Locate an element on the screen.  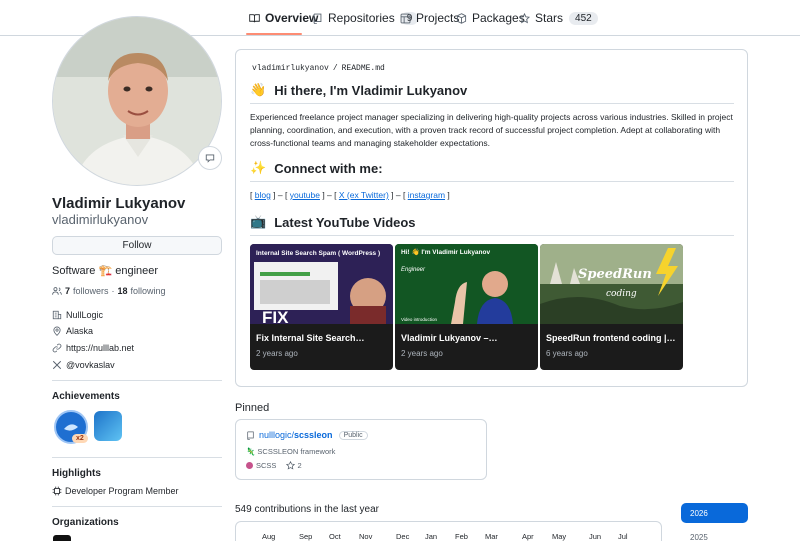
tab-projects: Projects is located at coordinates (429, 18).